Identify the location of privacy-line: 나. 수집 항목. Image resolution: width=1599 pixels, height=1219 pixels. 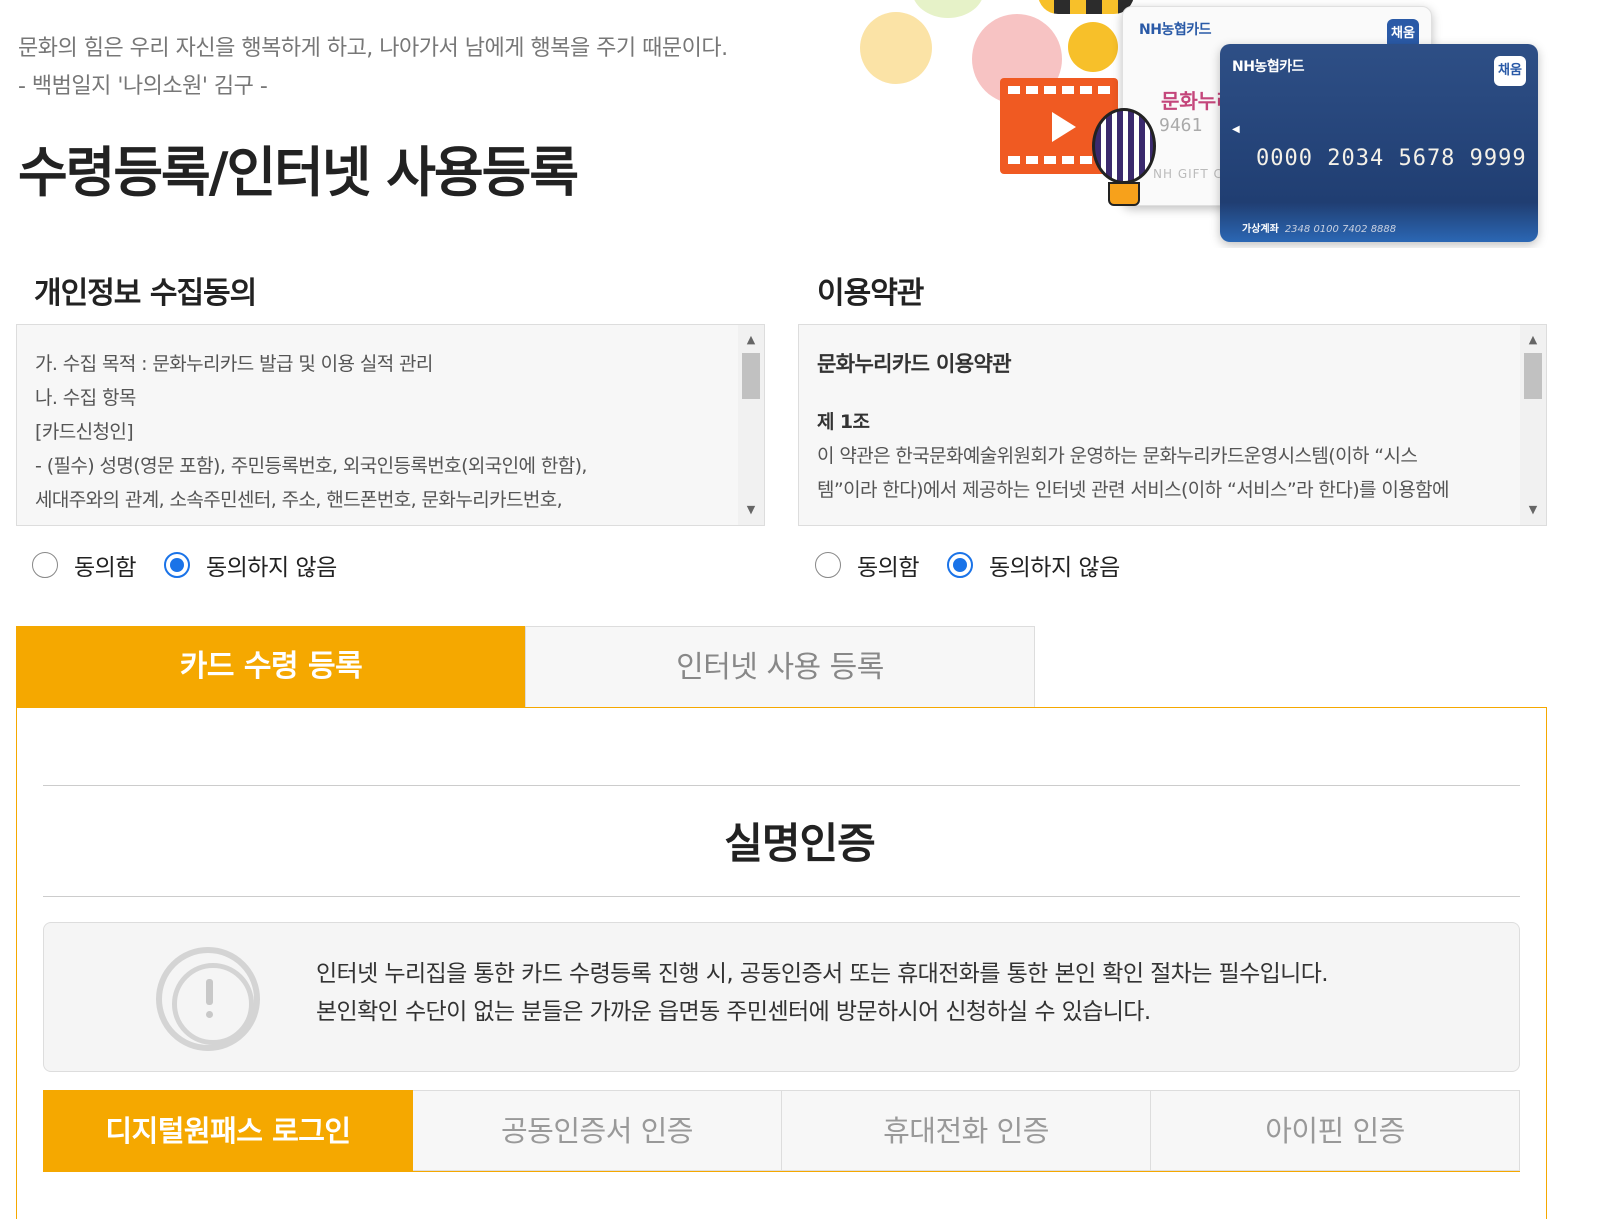
(85, 398).